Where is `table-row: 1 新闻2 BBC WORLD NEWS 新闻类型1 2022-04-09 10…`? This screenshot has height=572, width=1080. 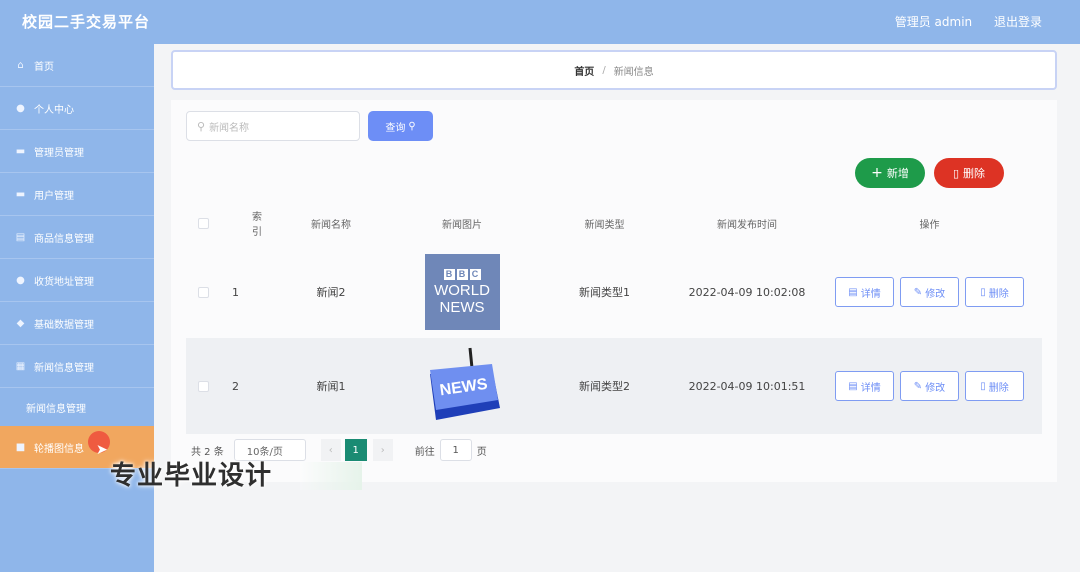
table-row: 1 新闻2 BBC WORLD NEWS 新闻类型1 2022-04-09 10… is located at coordinates (614, 292).